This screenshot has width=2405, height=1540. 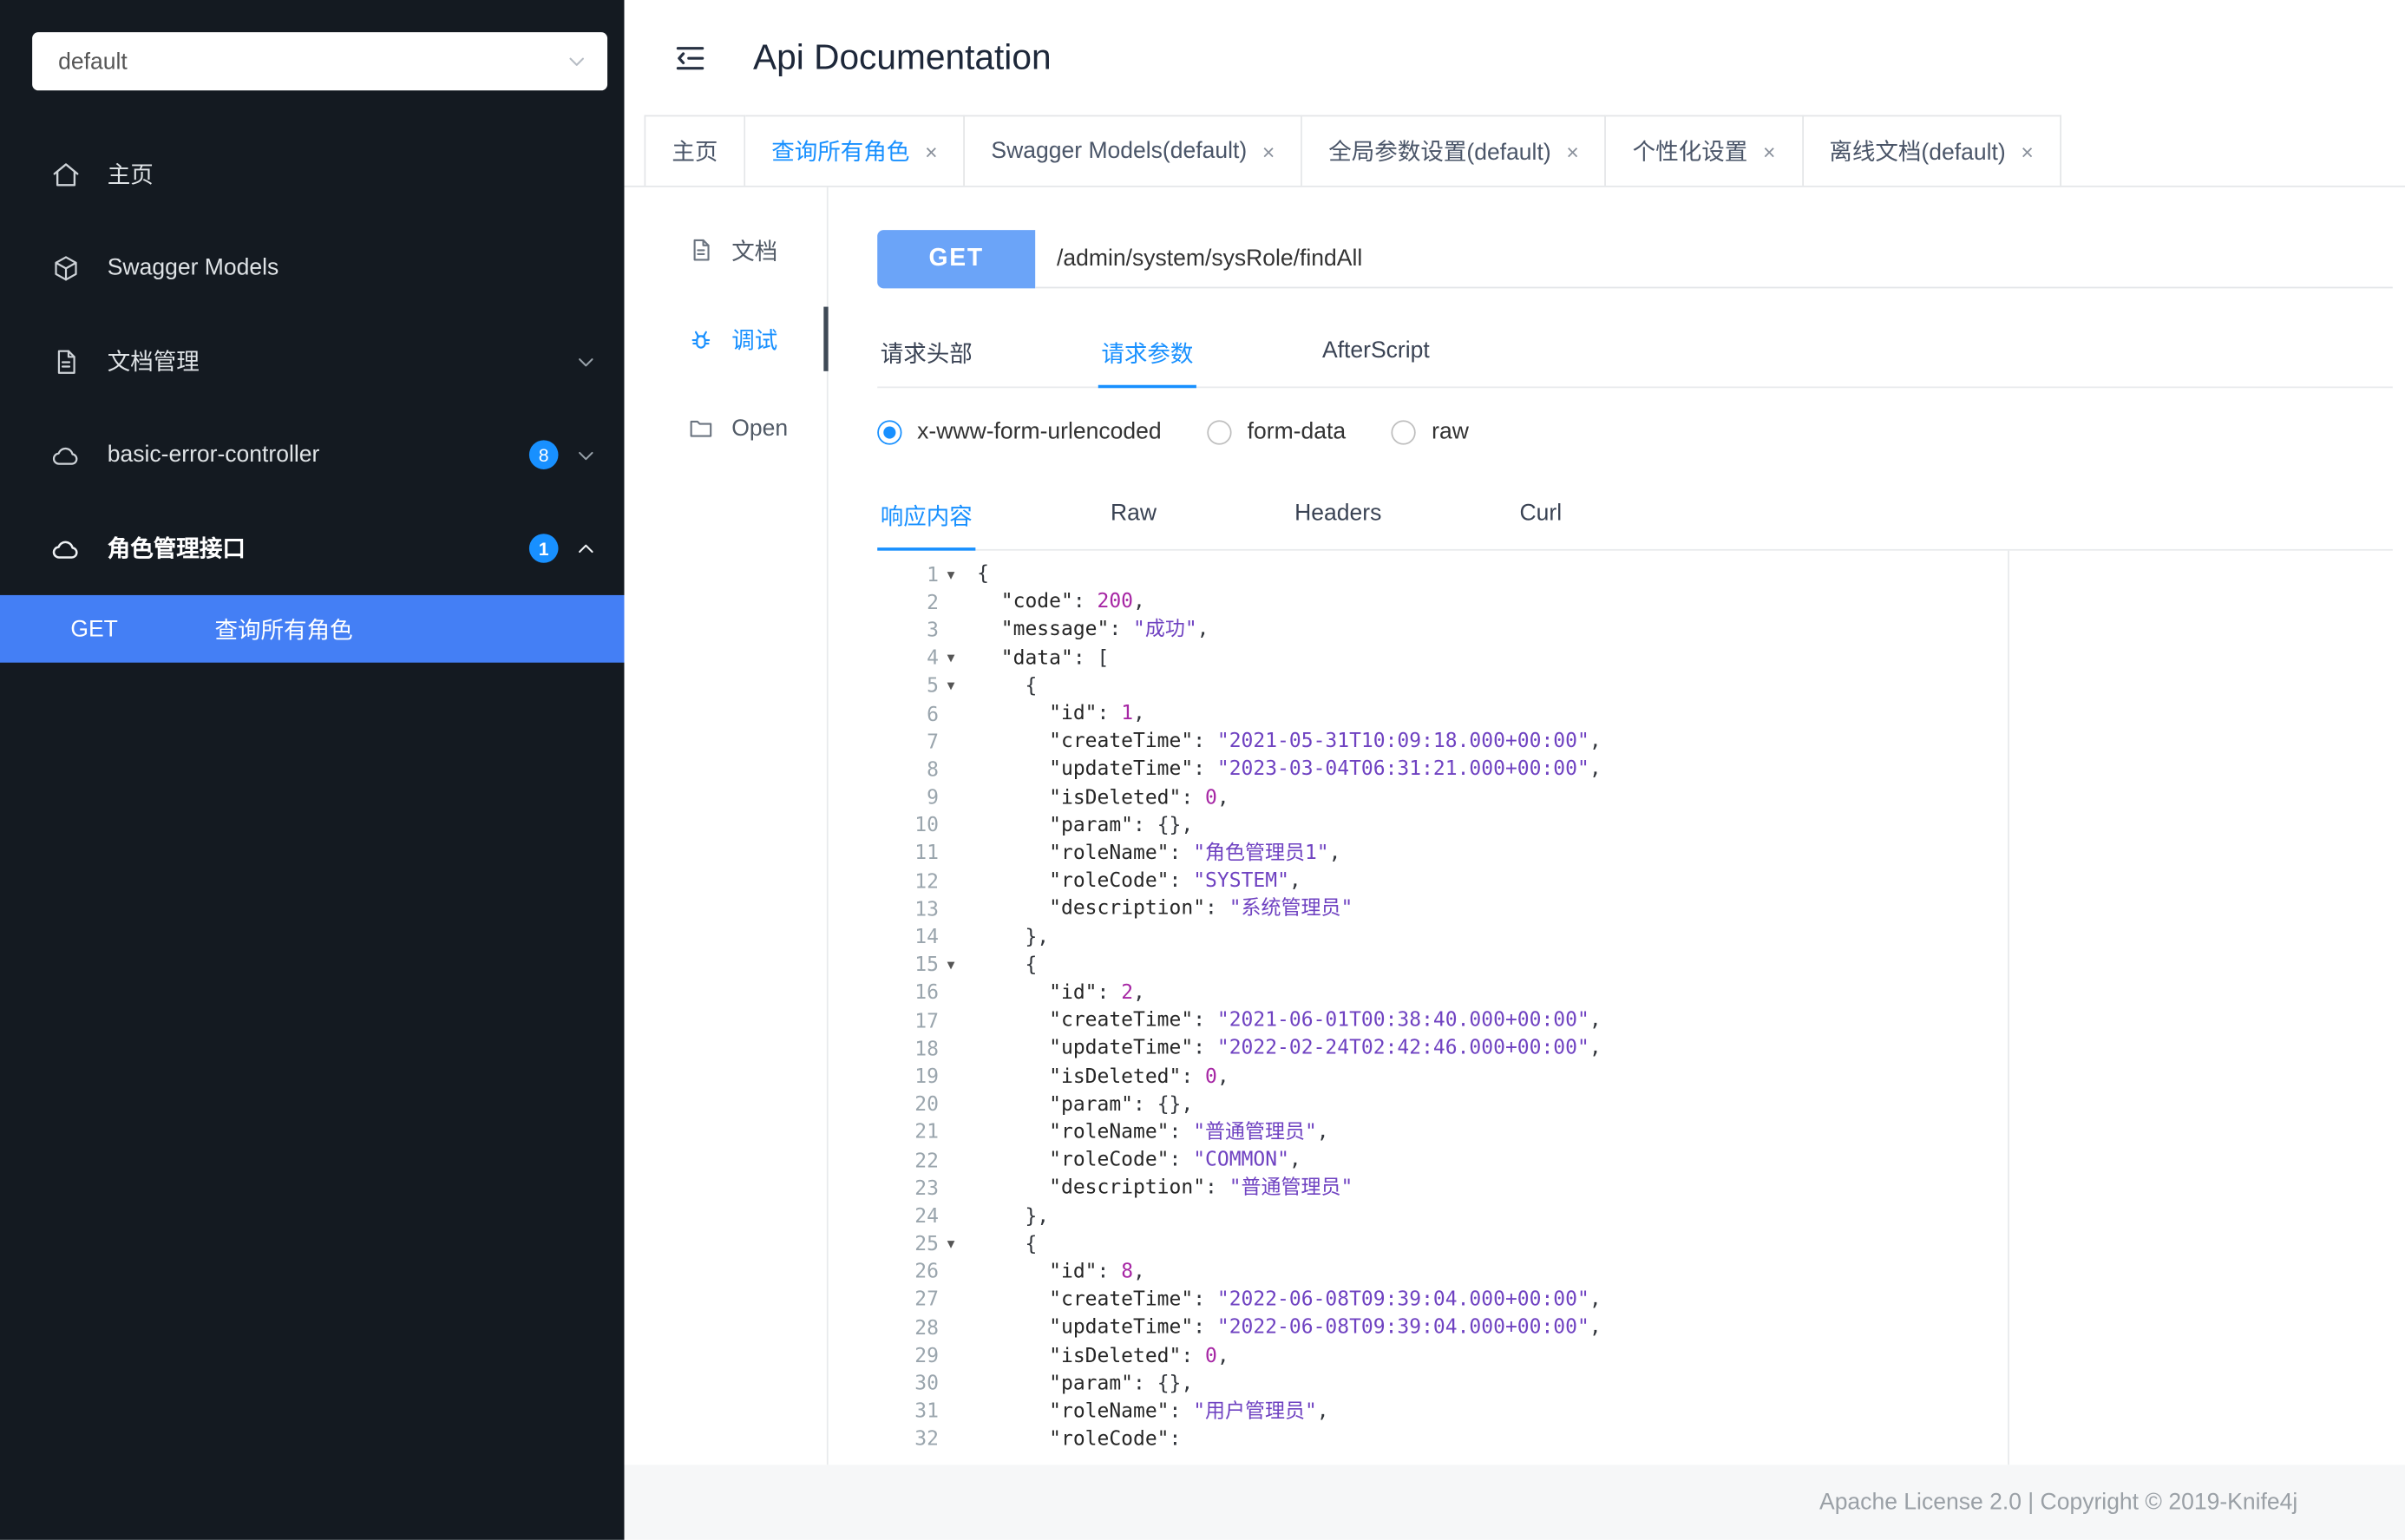 What do you see at coordinates (320, 61) in the screenshot?
I see `group-select: default` at bounding box center [320, 61].